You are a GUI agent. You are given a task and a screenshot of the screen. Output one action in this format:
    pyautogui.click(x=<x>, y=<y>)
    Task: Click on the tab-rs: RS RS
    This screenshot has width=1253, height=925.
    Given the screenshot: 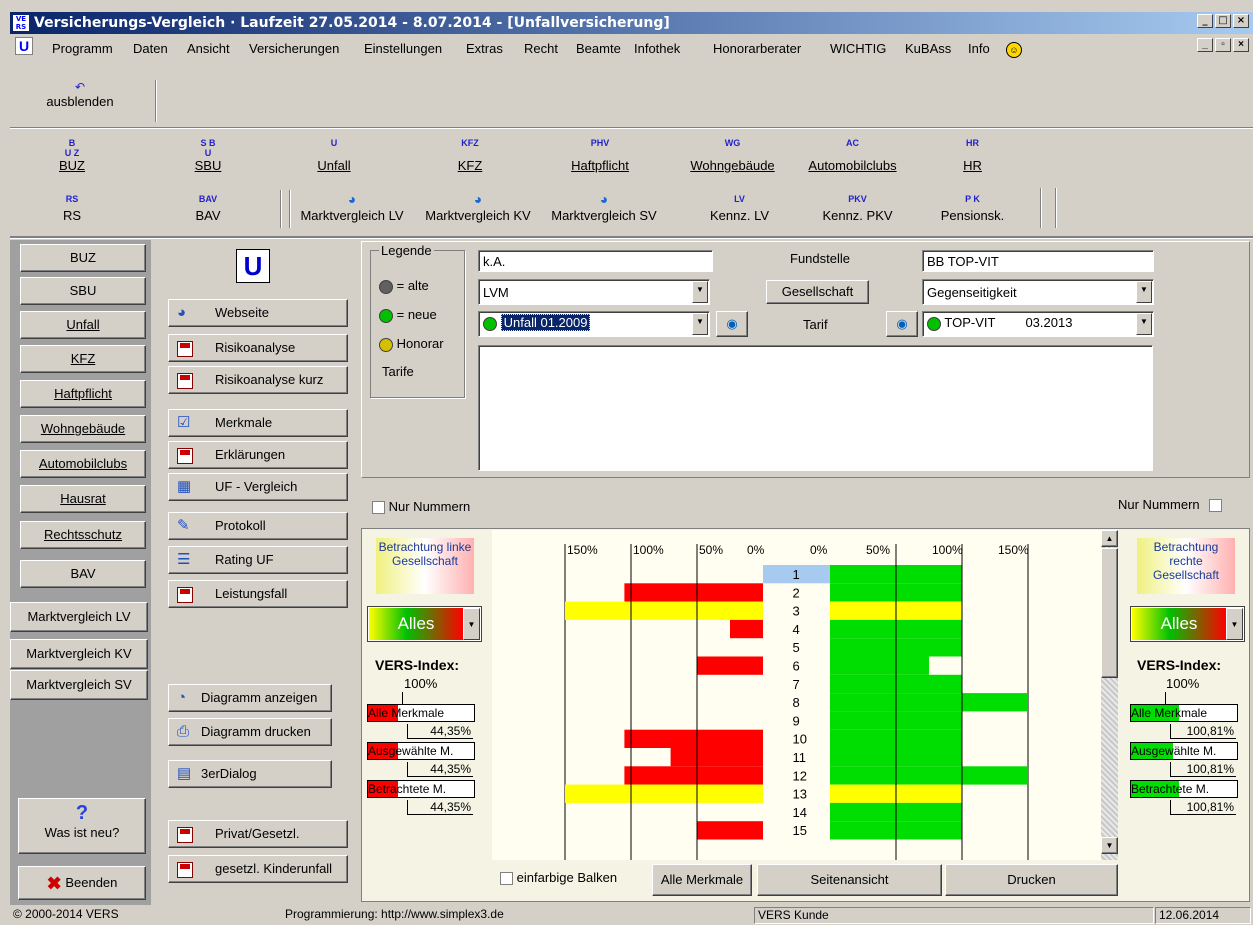 What is the action you would take?
    pyautogui.click(x=72, y=211)
    